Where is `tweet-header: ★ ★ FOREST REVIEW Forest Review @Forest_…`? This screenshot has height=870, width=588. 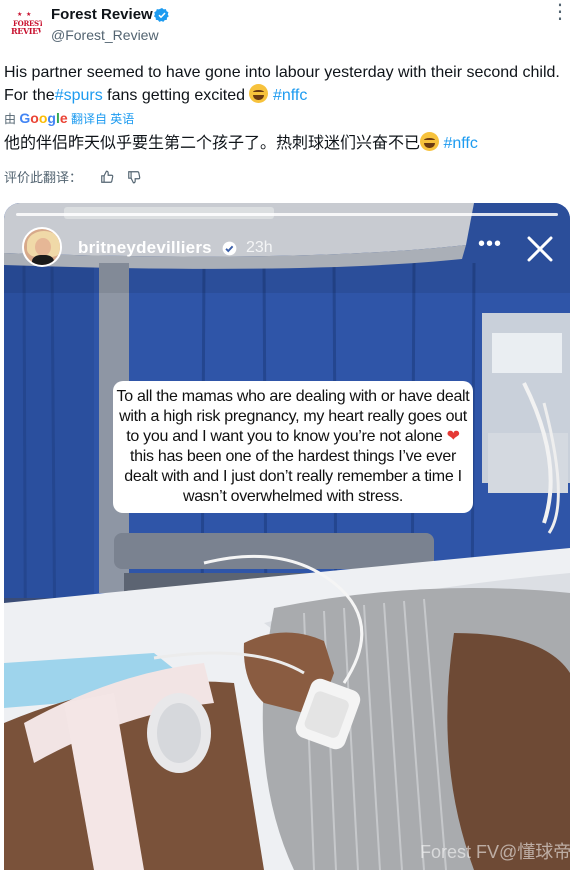
tweet-header: ★ ★ FOREST REVIEW Forest Review @Forest_… is located at coordinates (294, 28).